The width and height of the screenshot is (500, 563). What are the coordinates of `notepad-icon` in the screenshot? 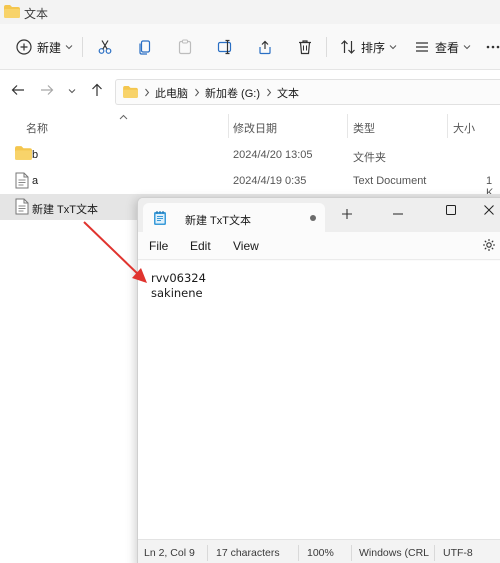 It's located at (160, 218).